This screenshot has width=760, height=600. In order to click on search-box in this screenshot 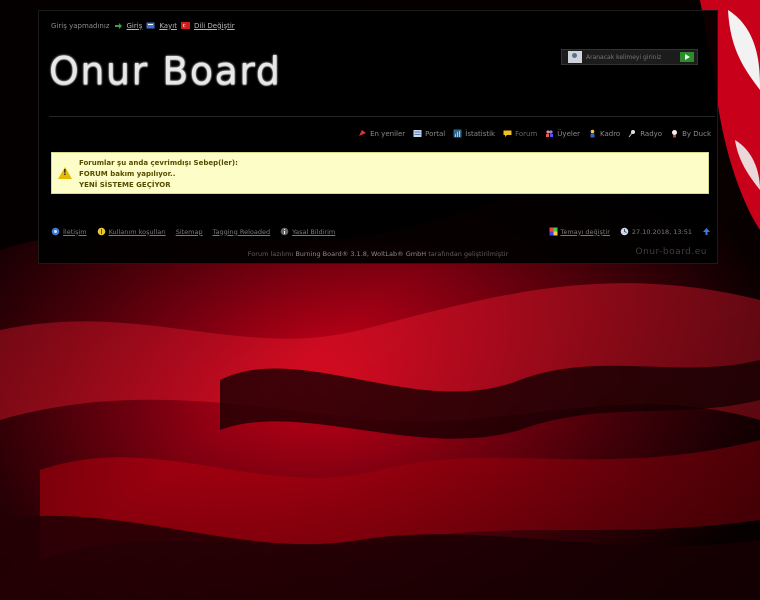, I will do `click(629, 57)`.